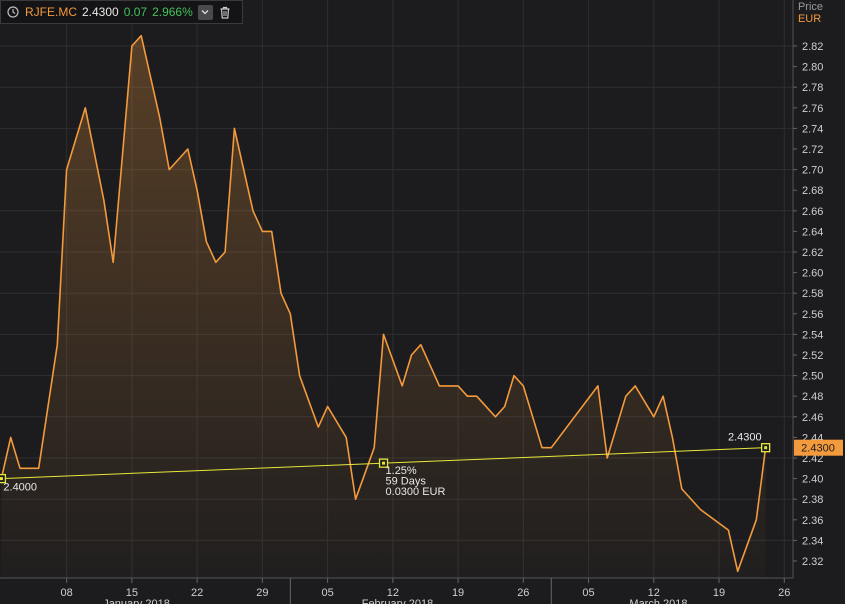  I want to click on last-price-marker-label: 2.4300, so click(818, 449).